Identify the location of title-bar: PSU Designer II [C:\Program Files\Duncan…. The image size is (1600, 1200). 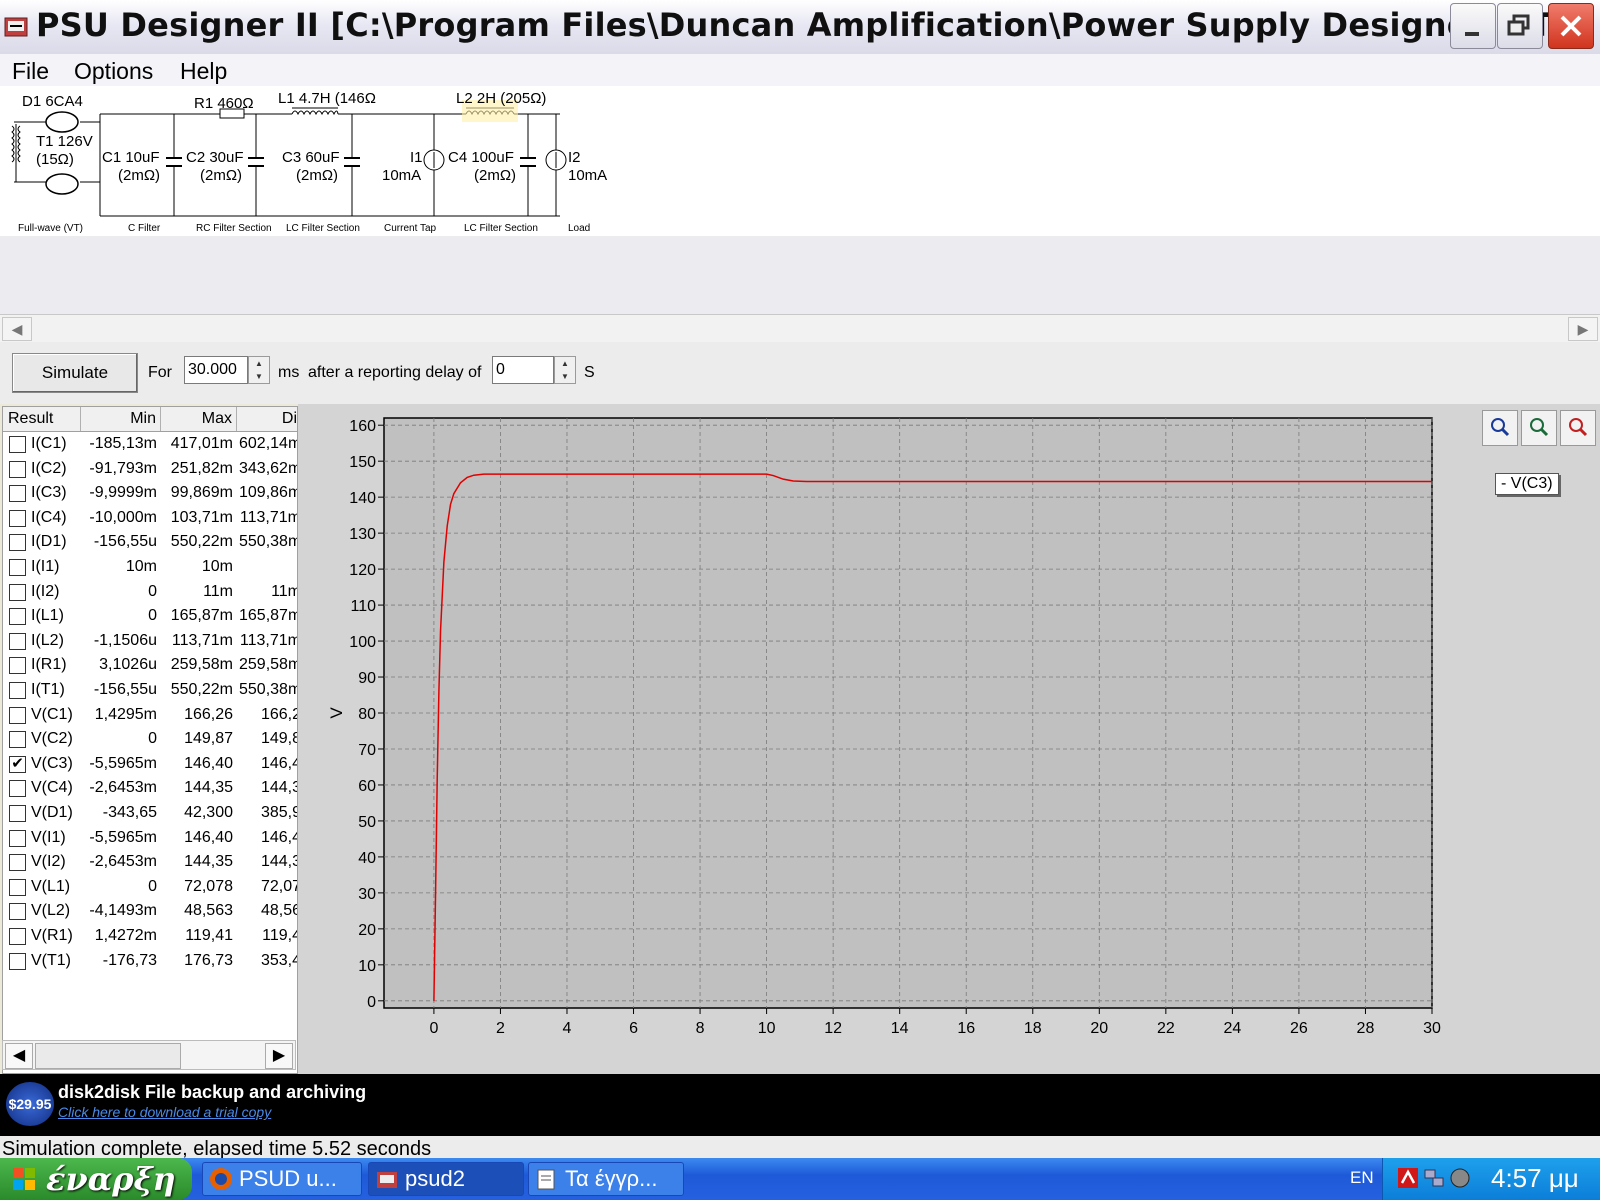
(800, 27).